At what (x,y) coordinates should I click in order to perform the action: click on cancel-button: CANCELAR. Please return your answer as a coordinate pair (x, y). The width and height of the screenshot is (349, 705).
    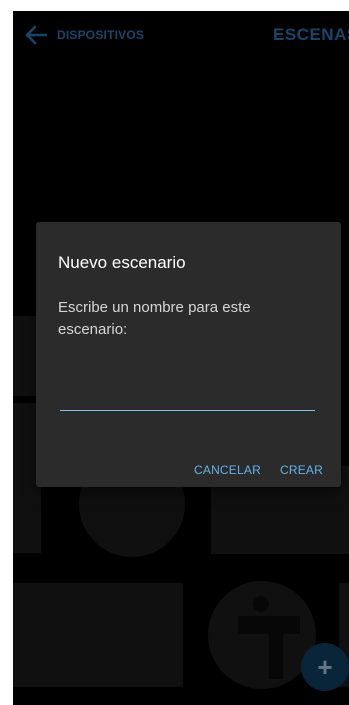
    Looking at the image, I should click on (227, 470).